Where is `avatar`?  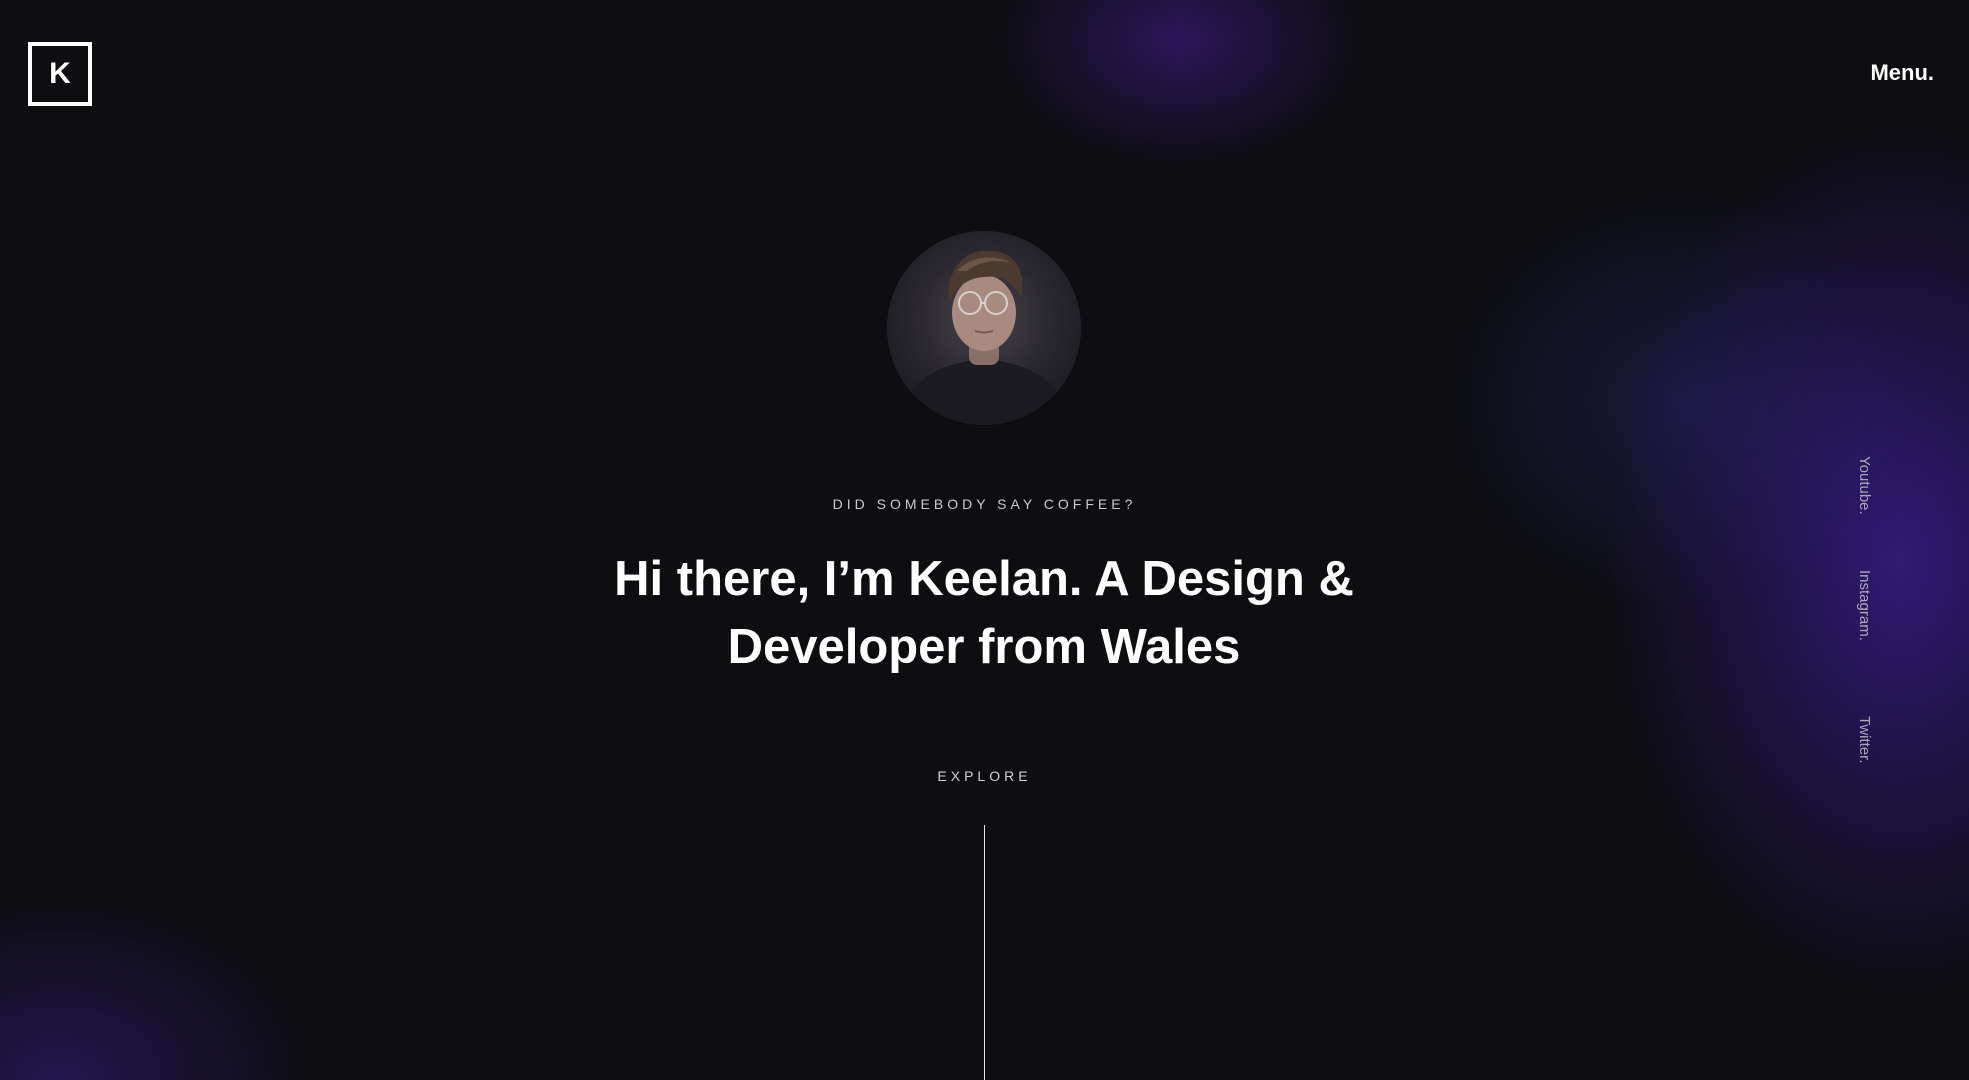 avatar is located at coordinates (984, 328).